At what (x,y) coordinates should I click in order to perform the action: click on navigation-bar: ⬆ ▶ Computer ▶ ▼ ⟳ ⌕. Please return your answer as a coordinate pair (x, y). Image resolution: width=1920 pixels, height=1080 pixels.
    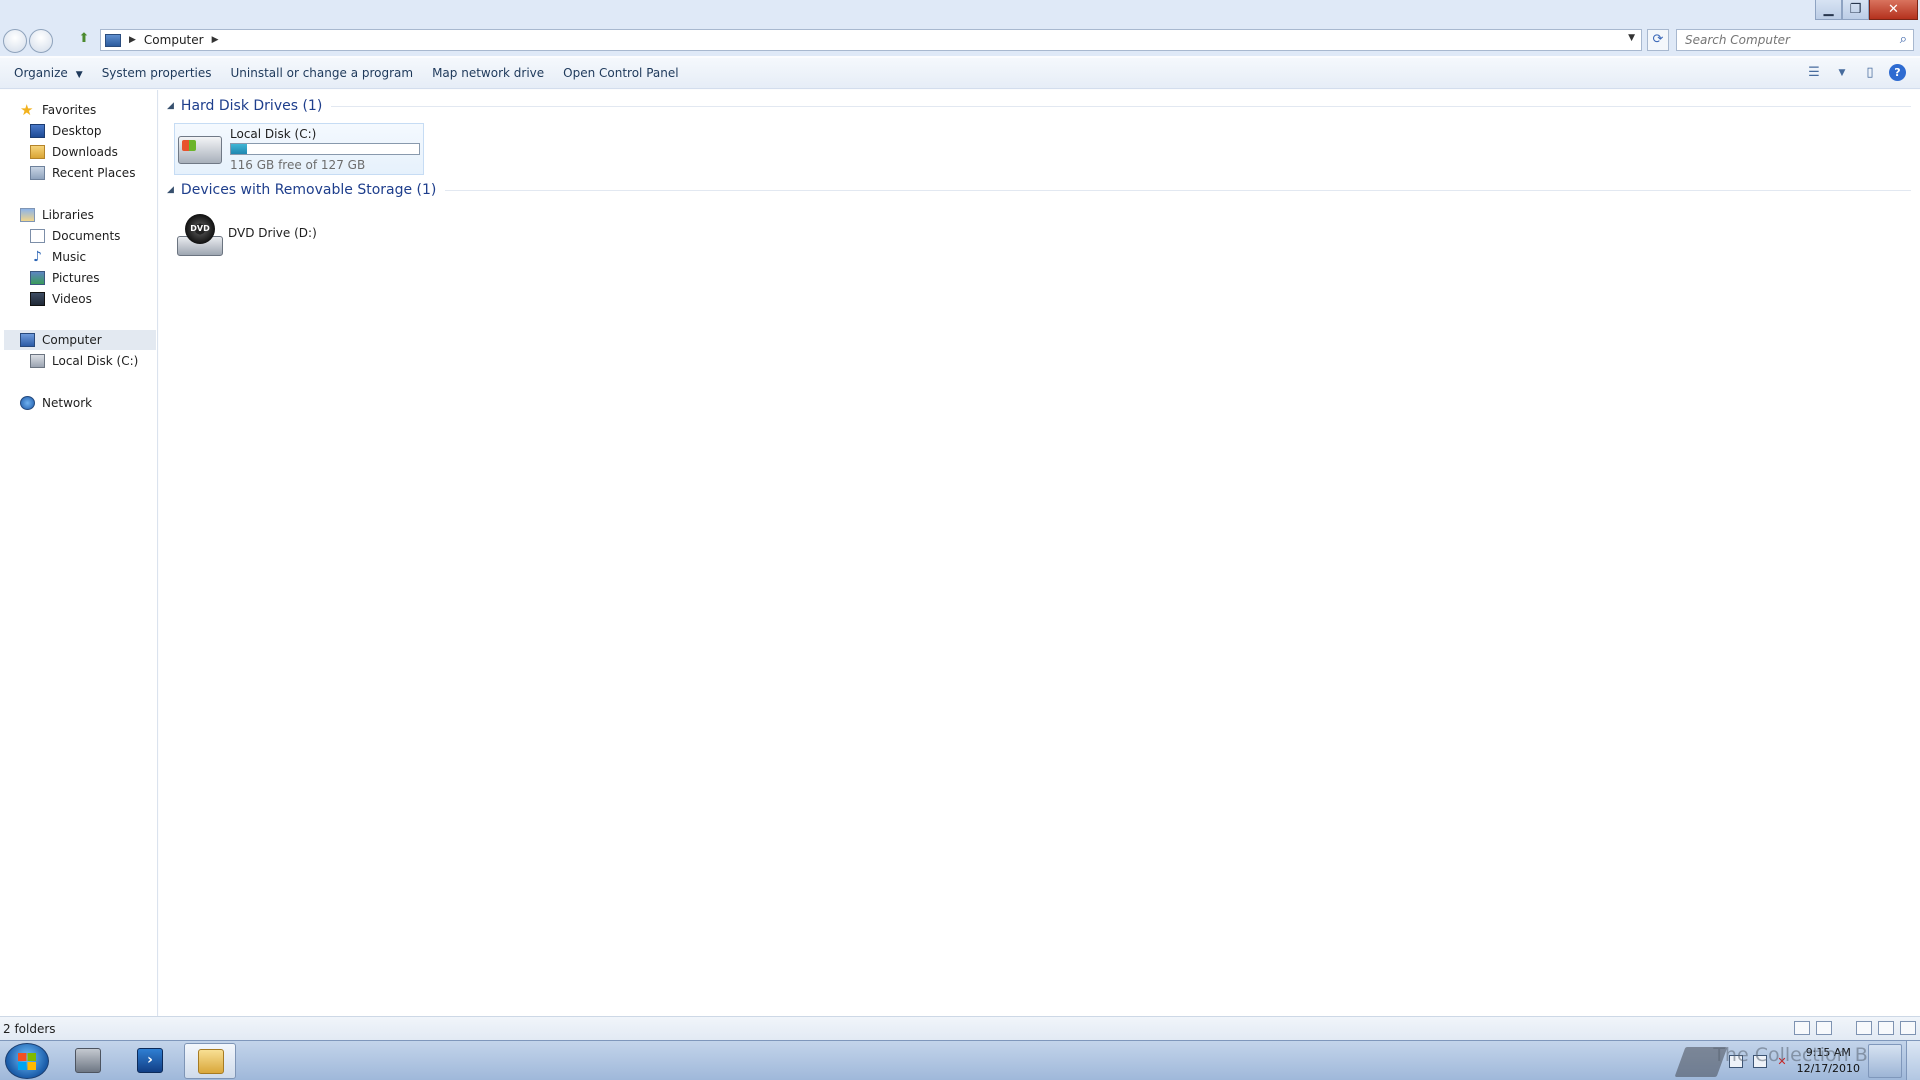
    Looking at the image, I should click on (960, 41).